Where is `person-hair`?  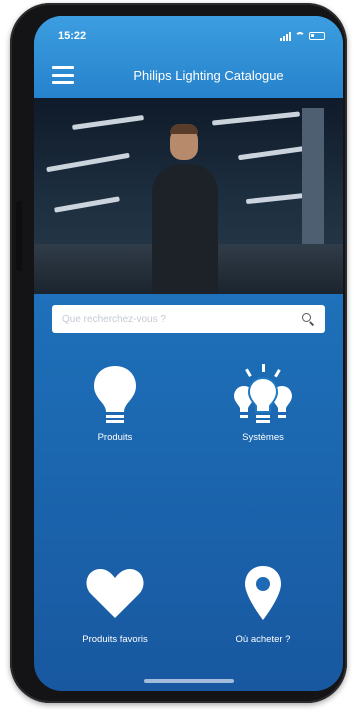 person-hair is located at coordinates (184, 129).